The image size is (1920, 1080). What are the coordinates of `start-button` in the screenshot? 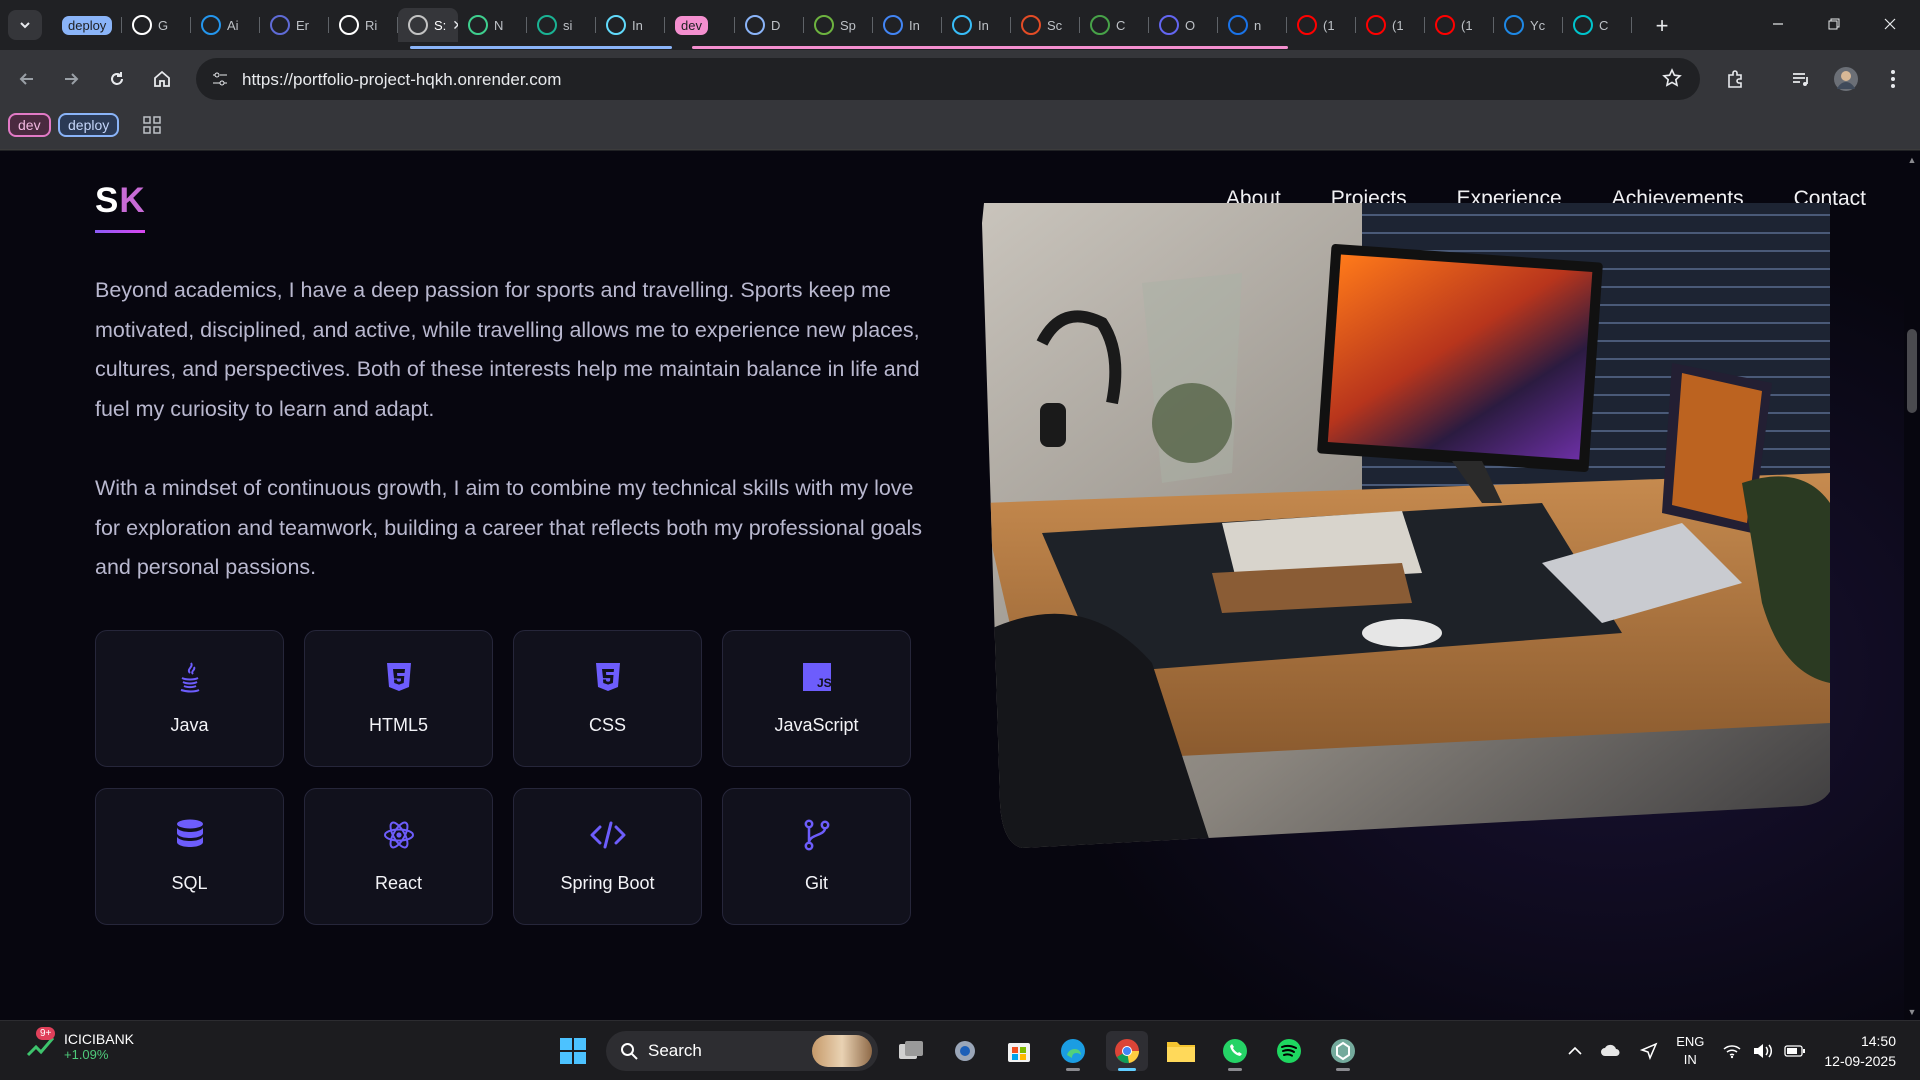 It's located at (573, 1051).